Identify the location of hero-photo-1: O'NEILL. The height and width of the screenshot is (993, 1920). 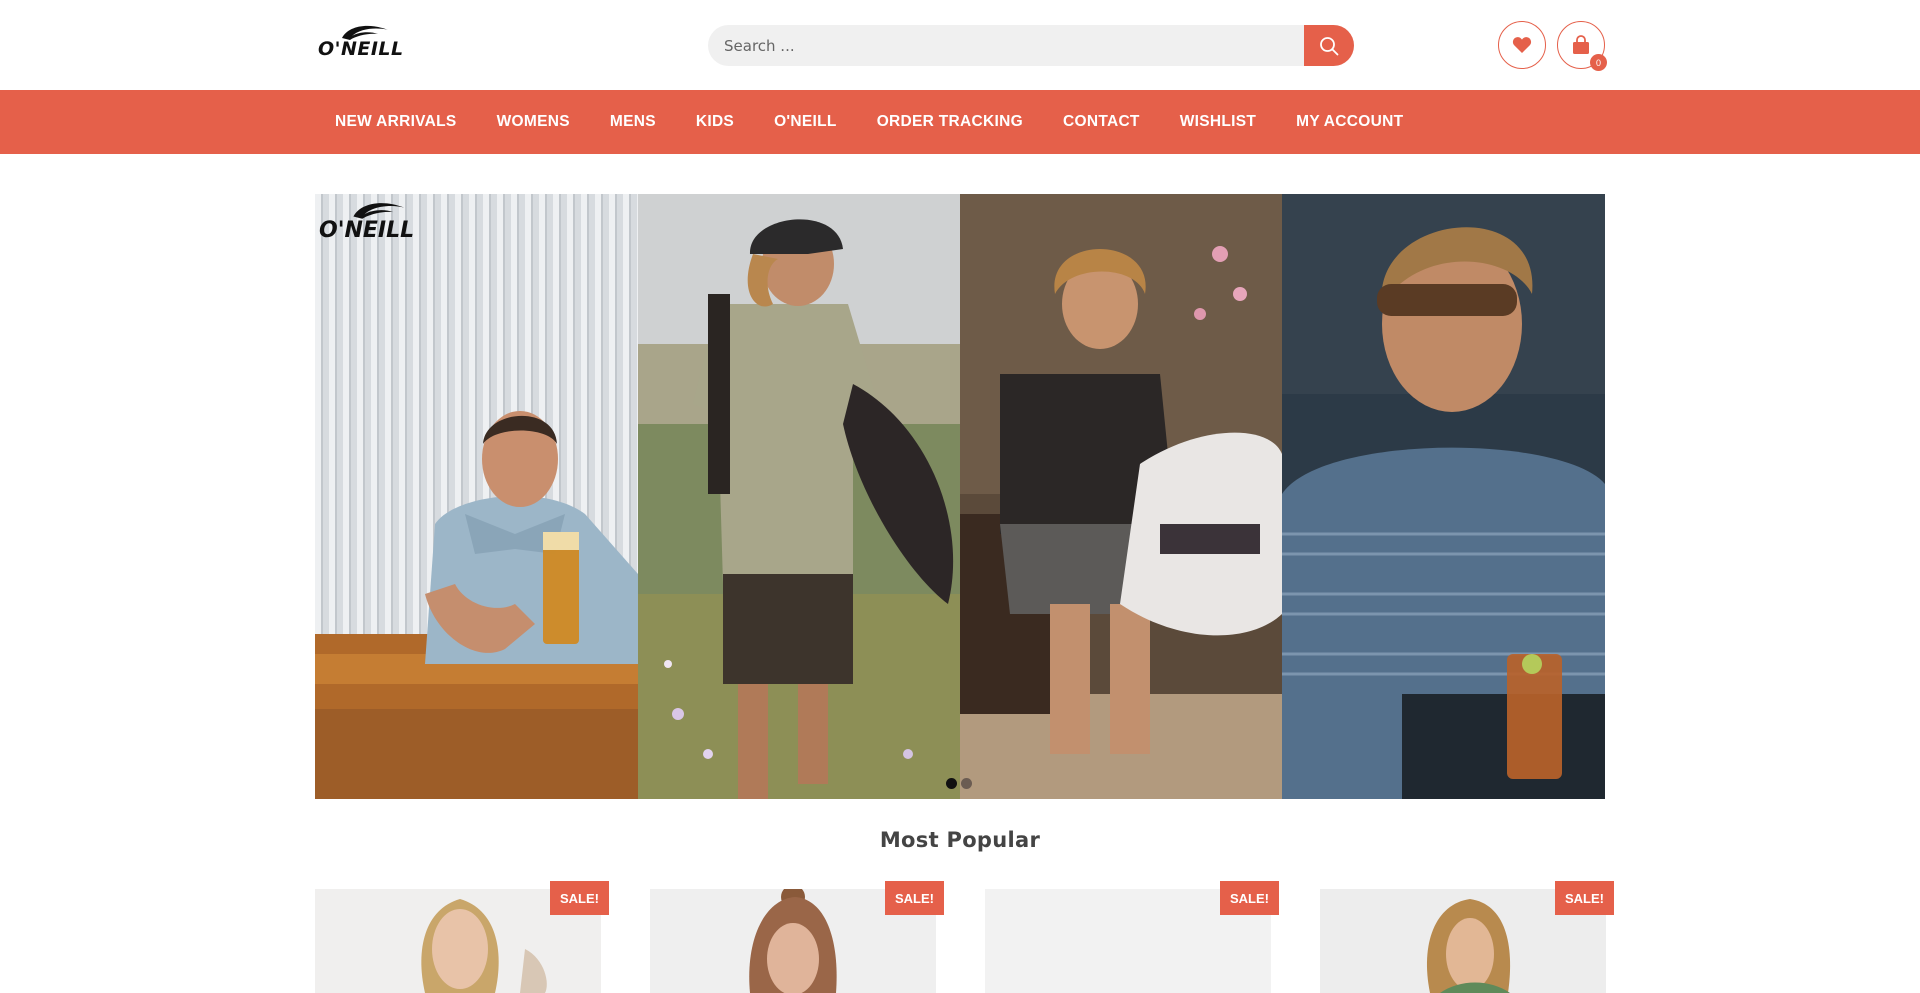
(476, 496).